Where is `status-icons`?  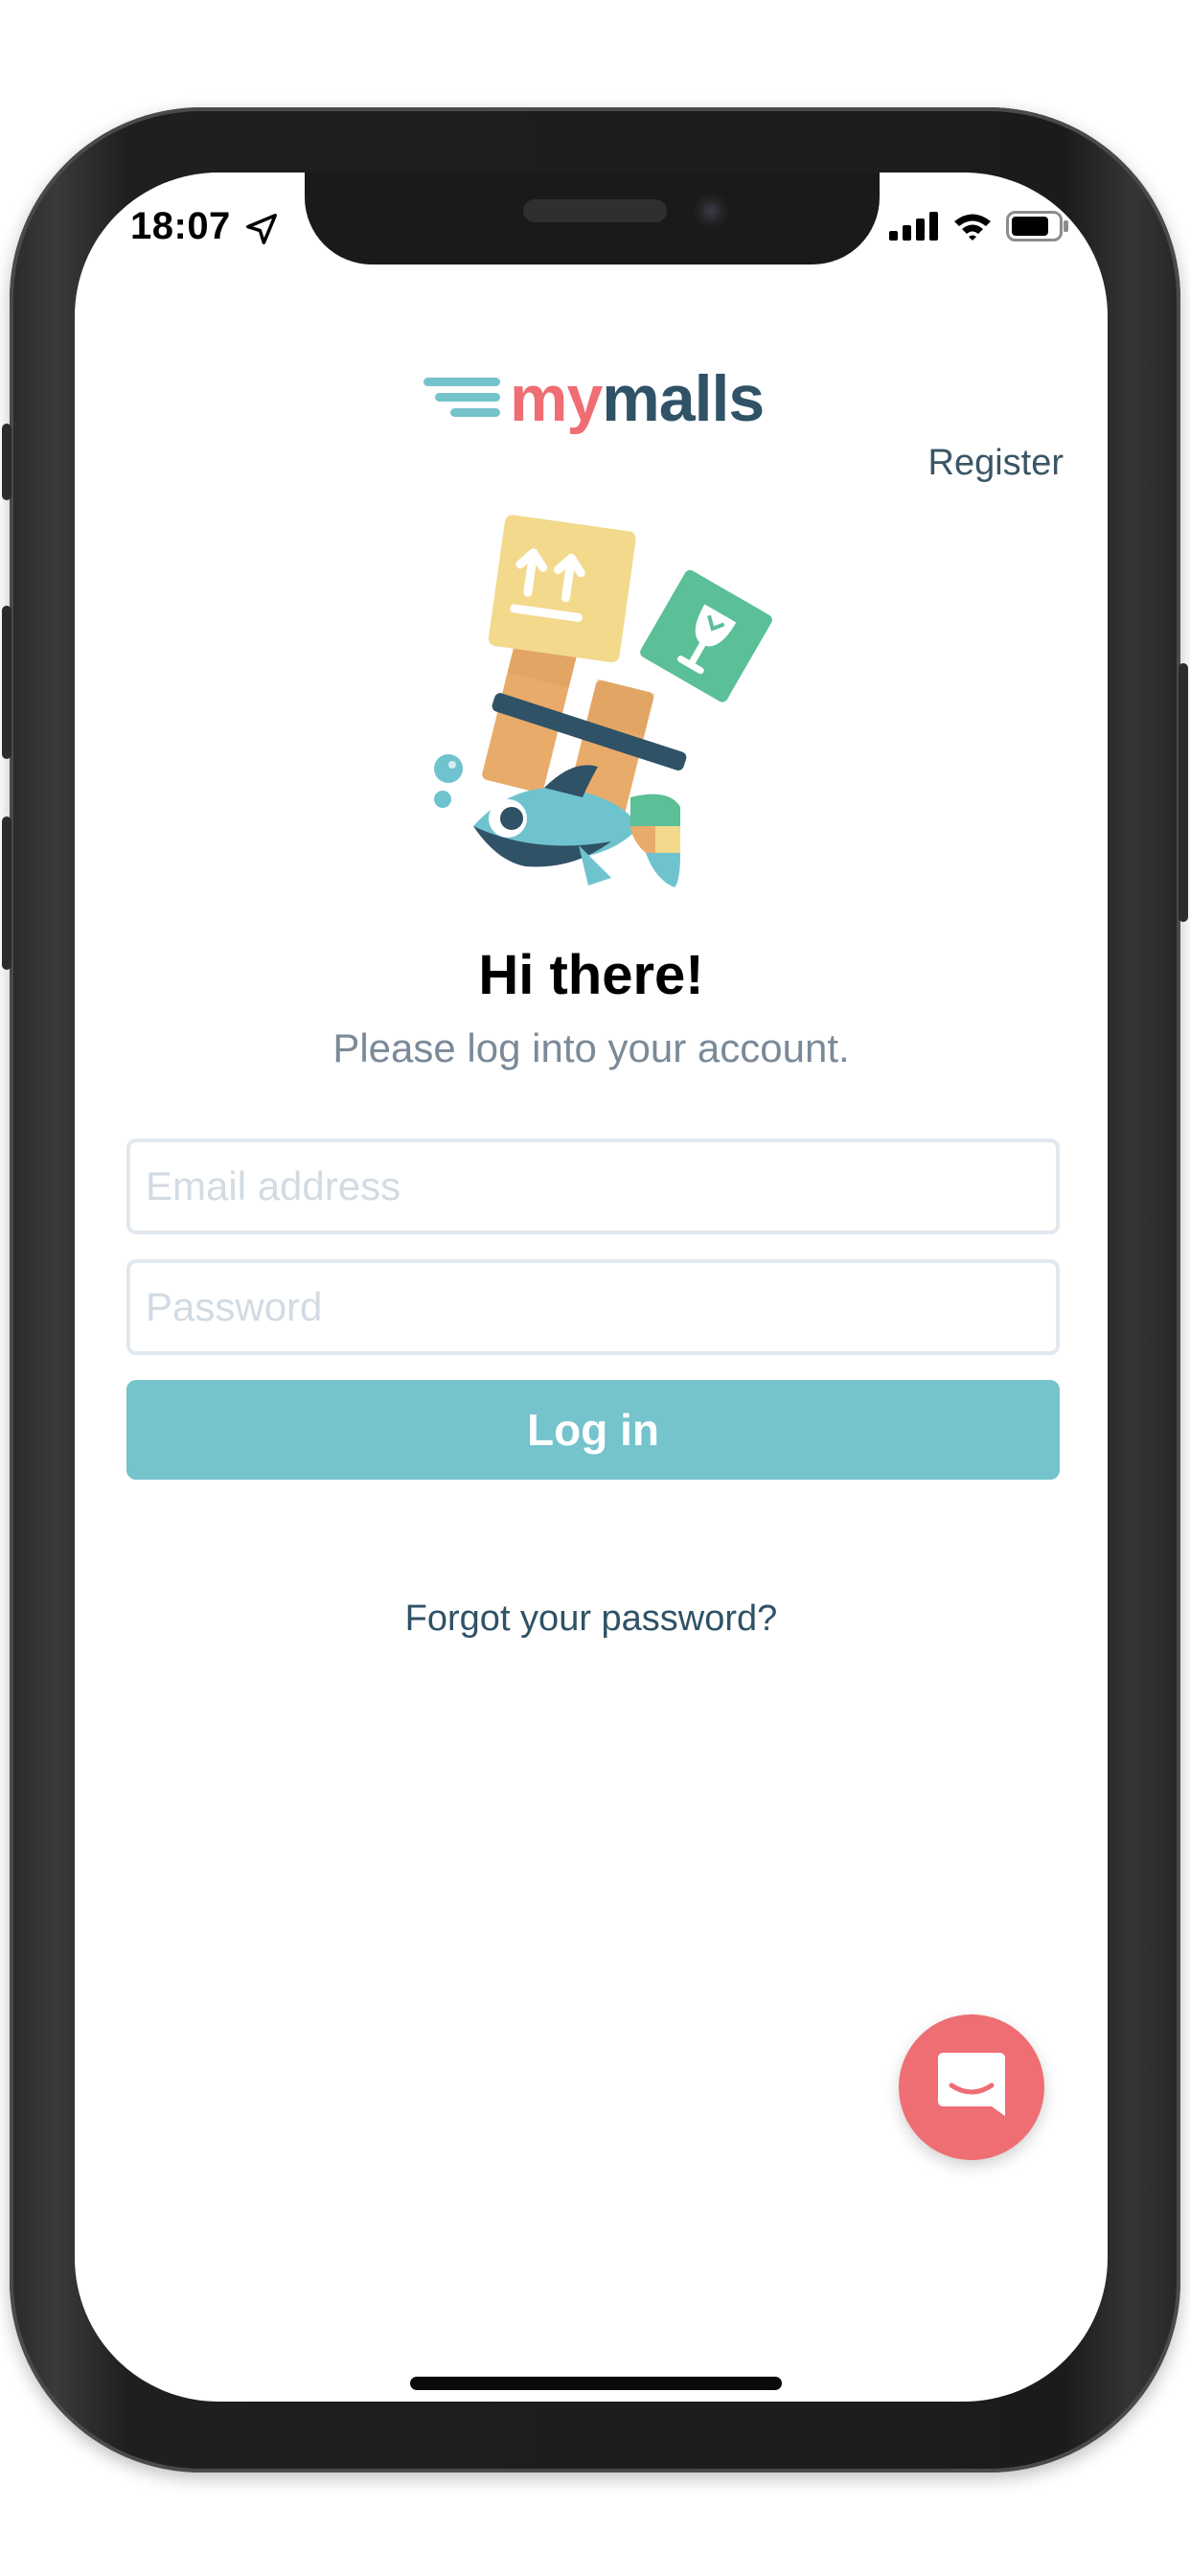
status-icons is located at coordinates (979, 226).